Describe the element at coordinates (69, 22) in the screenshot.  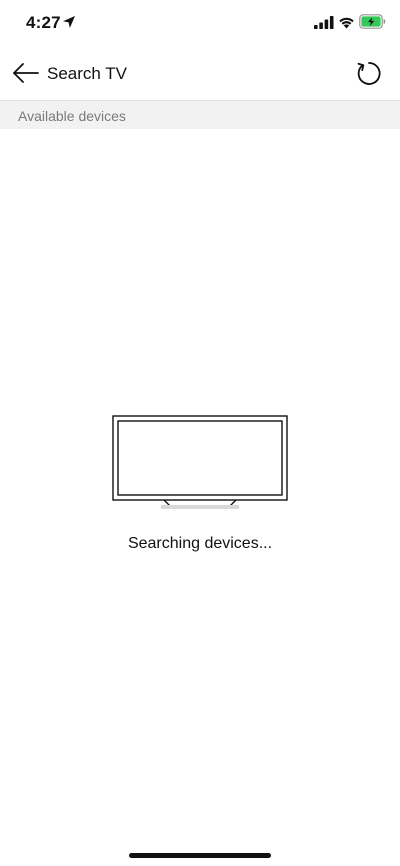
I see `location-arrow-icon` at that location.